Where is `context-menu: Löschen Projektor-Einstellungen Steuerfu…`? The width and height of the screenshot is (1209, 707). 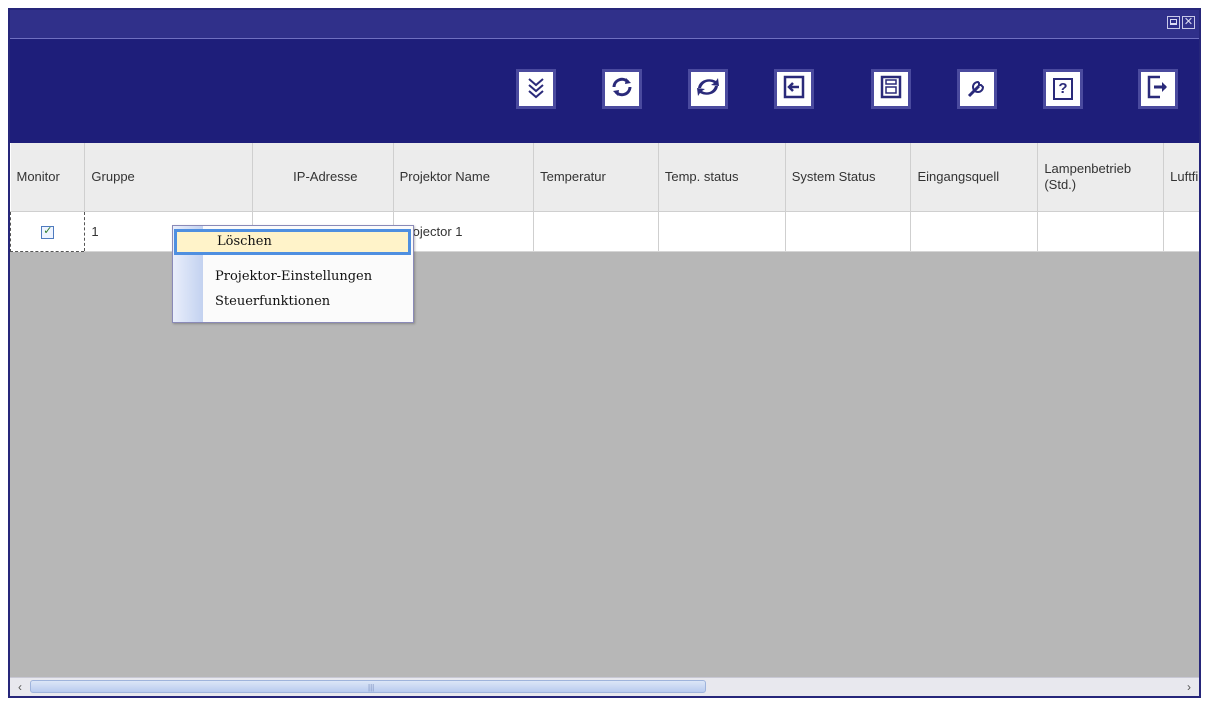
context-menu: Löschen Projektor-Einstellungen Steuerfu… is located at coordinates (293, 274).